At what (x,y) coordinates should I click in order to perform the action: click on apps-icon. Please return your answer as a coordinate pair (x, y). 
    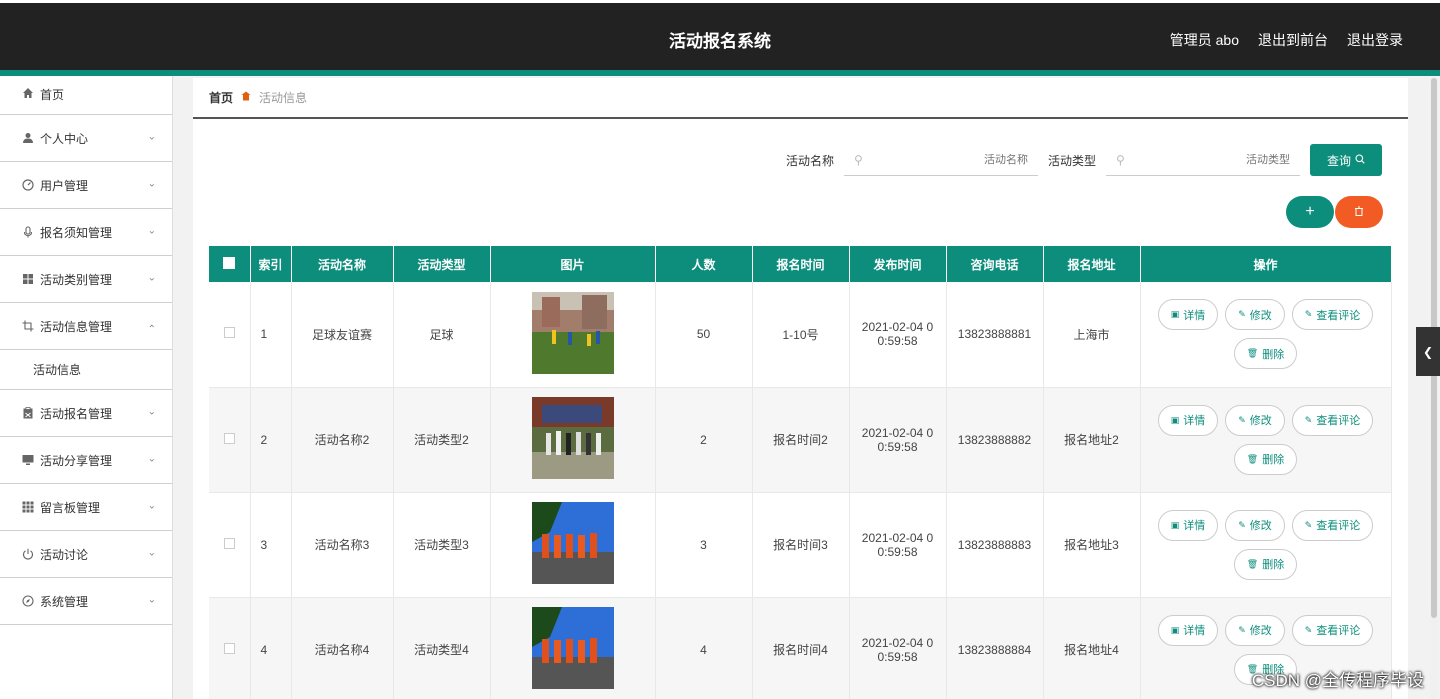
    Looking at the image, I should click on (27, 507).